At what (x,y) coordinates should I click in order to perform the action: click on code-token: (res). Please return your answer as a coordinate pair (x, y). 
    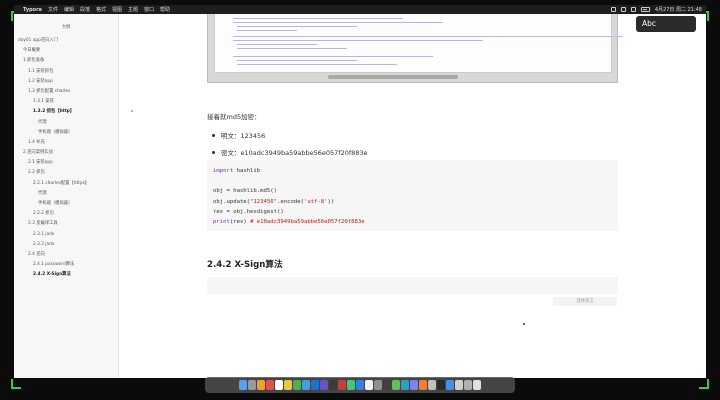
    Looking at the image, I should click on (240, 221).